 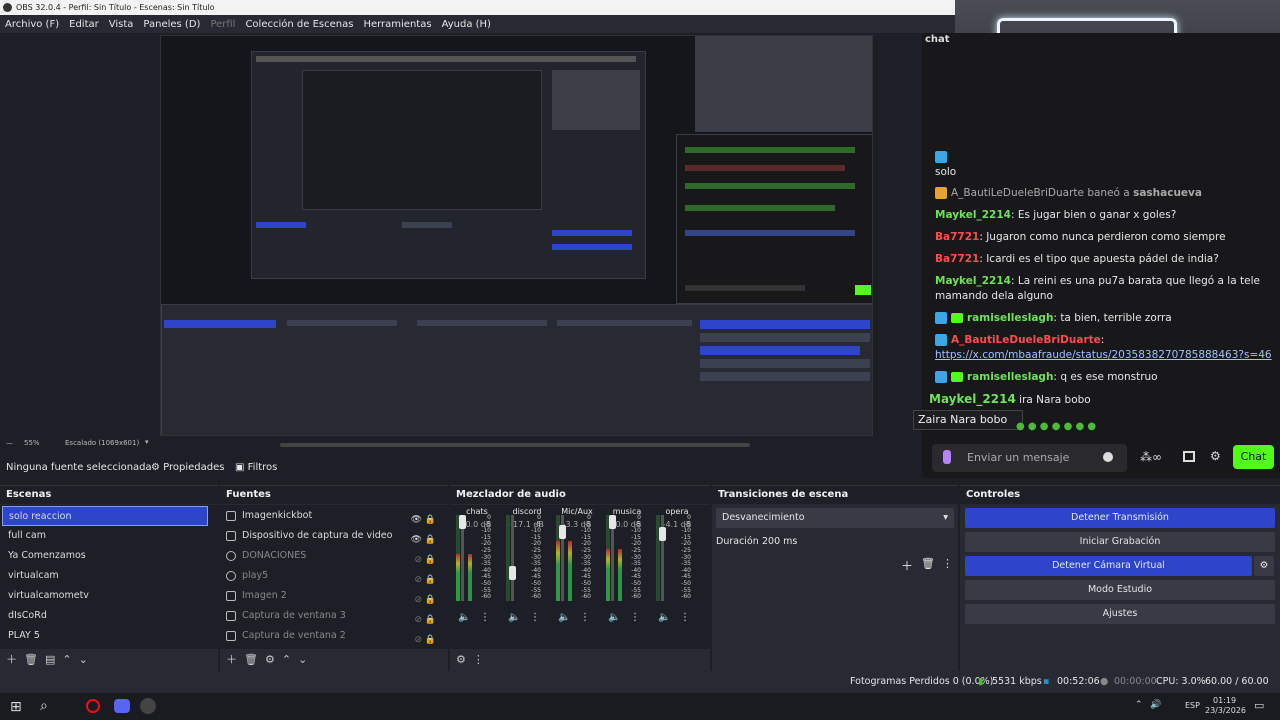 I want to click on store-icon, so click(x=1189, y=456).